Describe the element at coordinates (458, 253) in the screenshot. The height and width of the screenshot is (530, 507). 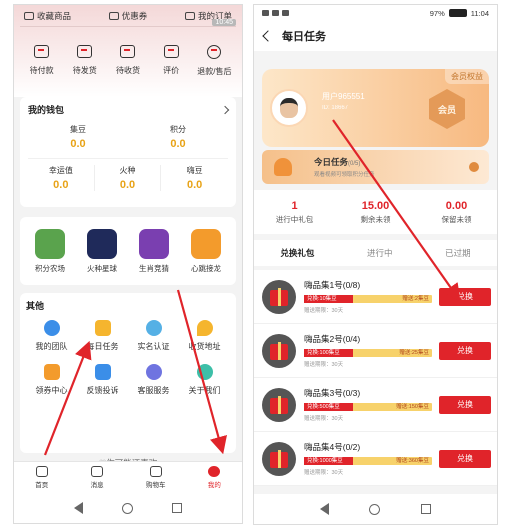
I see `tab-expired: 已过期` at that location.